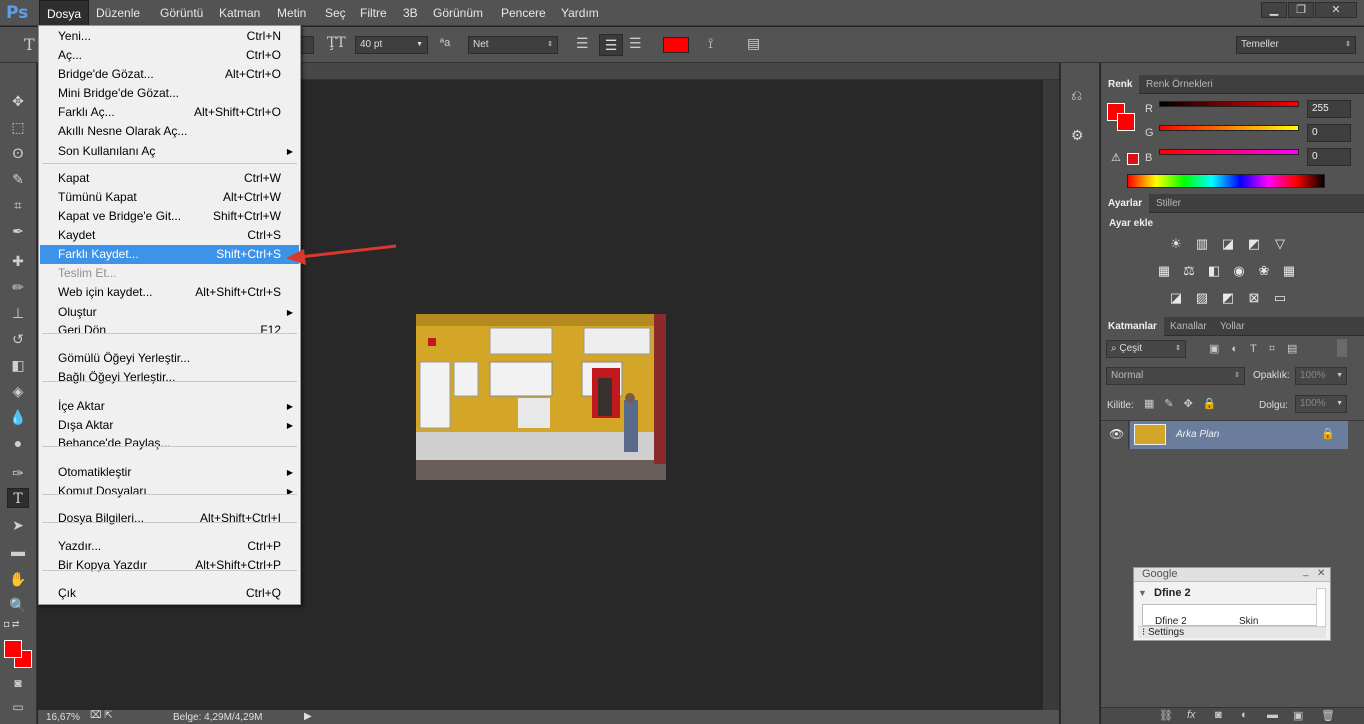 This screenshot has height=724, width=1364. What do you see at coordinates (239, 13) in the screenshot?
I see `menu-katman: Katman` at bounding box center [239, 13].